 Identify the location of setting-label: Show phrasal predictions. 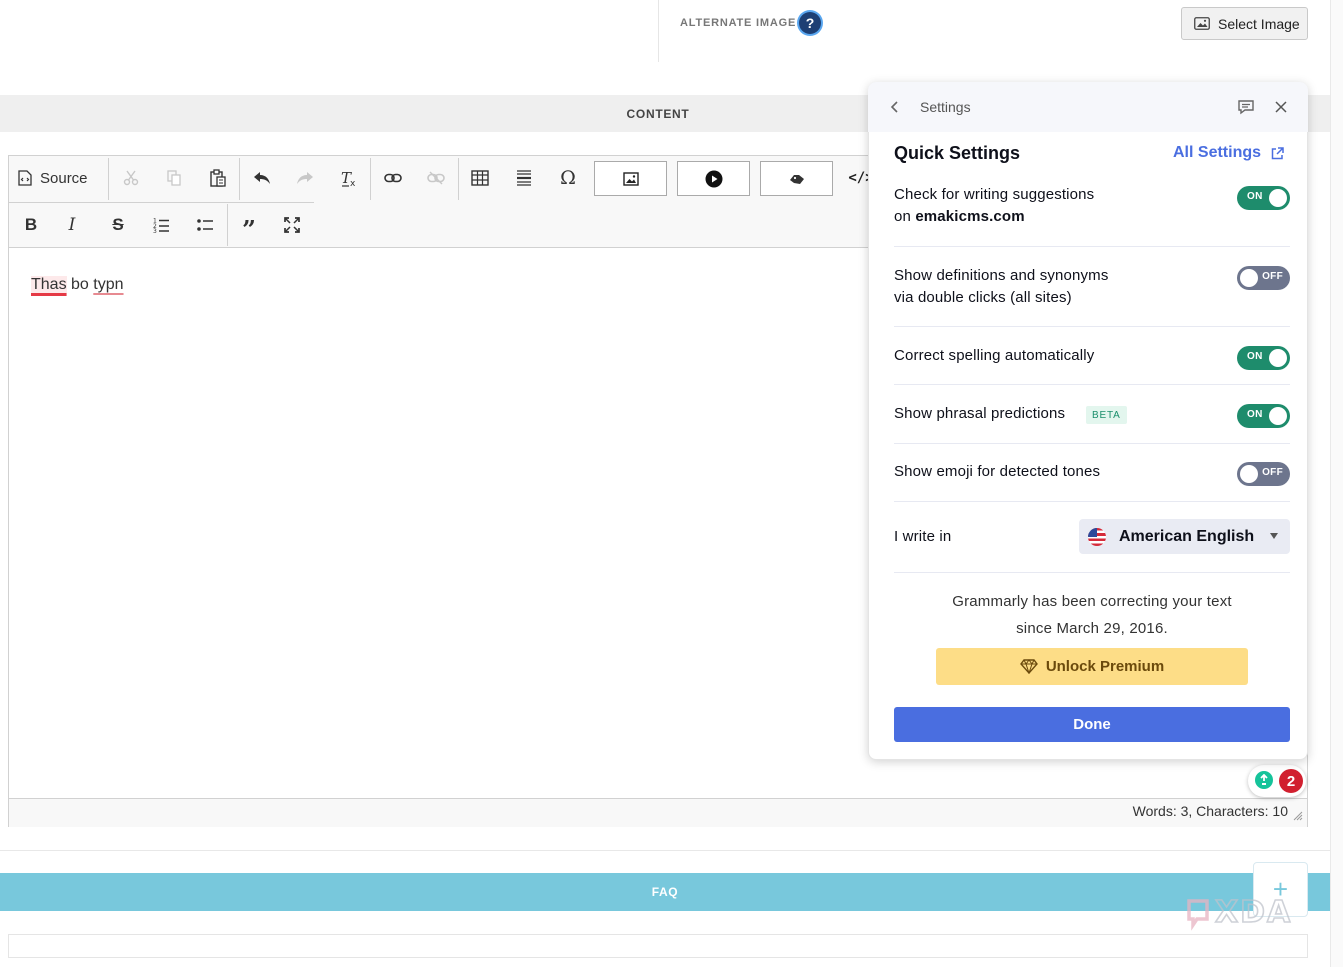
(980, 413).